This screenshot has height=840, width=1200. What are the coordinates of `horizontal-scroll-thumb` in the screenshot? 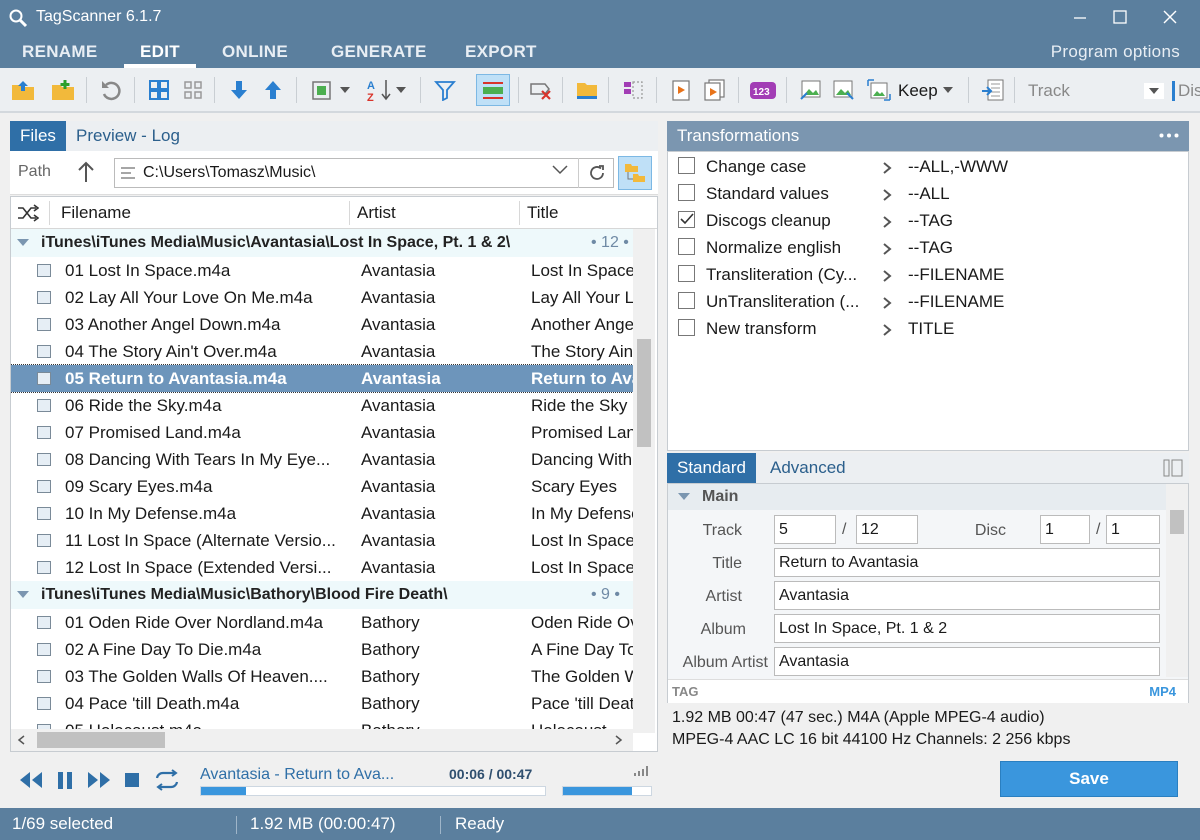 It's located at (101, 740).